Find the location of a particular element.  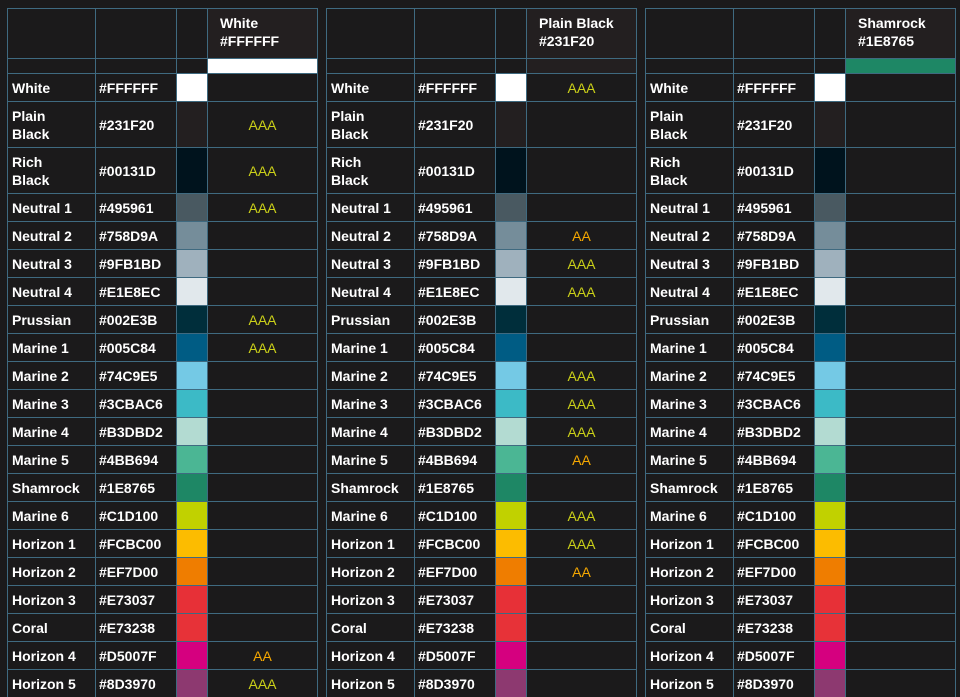

panel-header-row: Shamrock #1E8765 is located at coordinates (800, 33).